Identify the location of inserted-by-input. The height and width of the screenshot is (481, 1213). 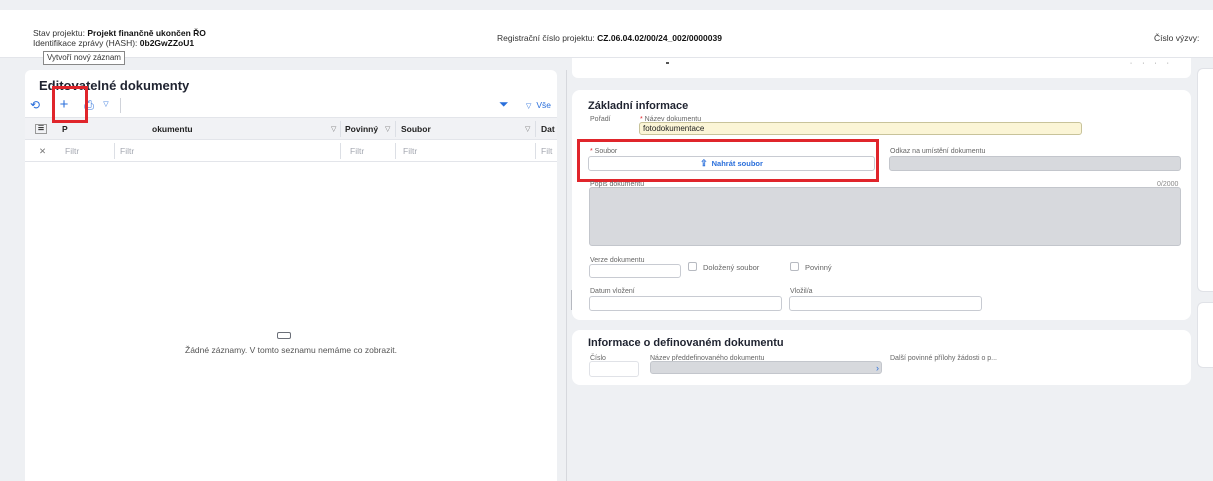
(885, 303).